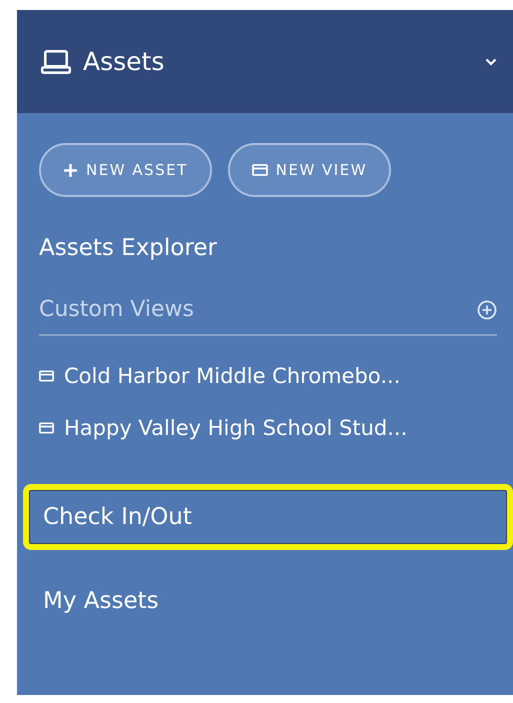  I want to click on laptop-icon, so click(56, 61).